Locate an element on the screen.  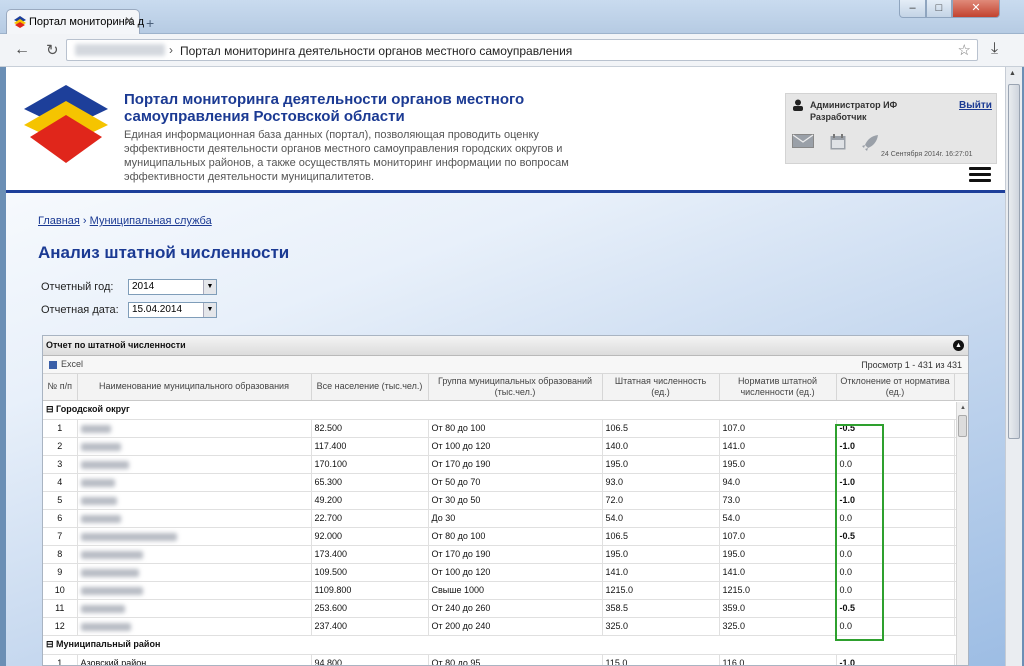
window-maximize-button: □ is located at coordinates (939, 9).